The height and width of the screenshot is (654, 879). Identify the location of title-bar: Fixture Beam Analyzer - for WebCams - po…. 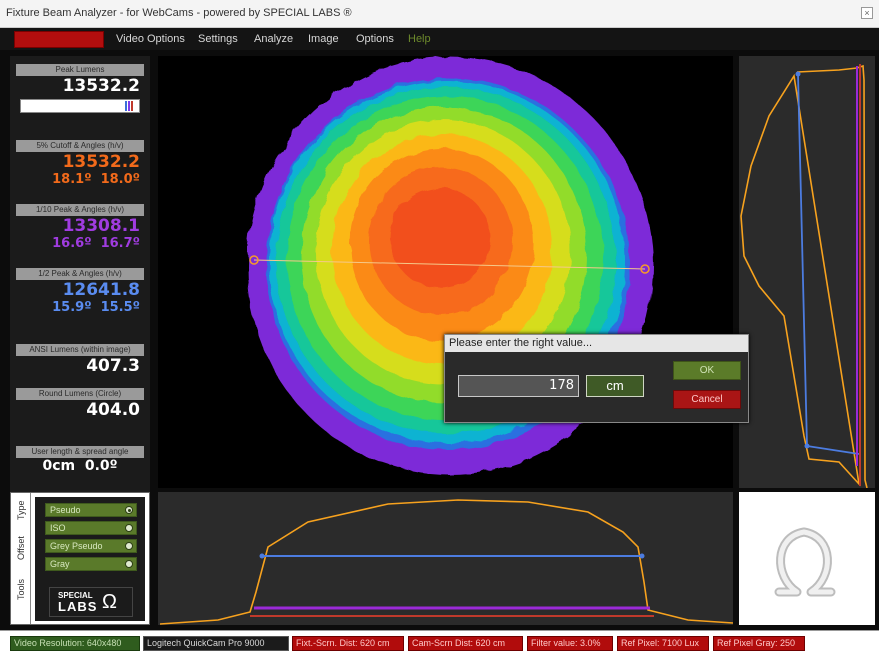
(439, 14).